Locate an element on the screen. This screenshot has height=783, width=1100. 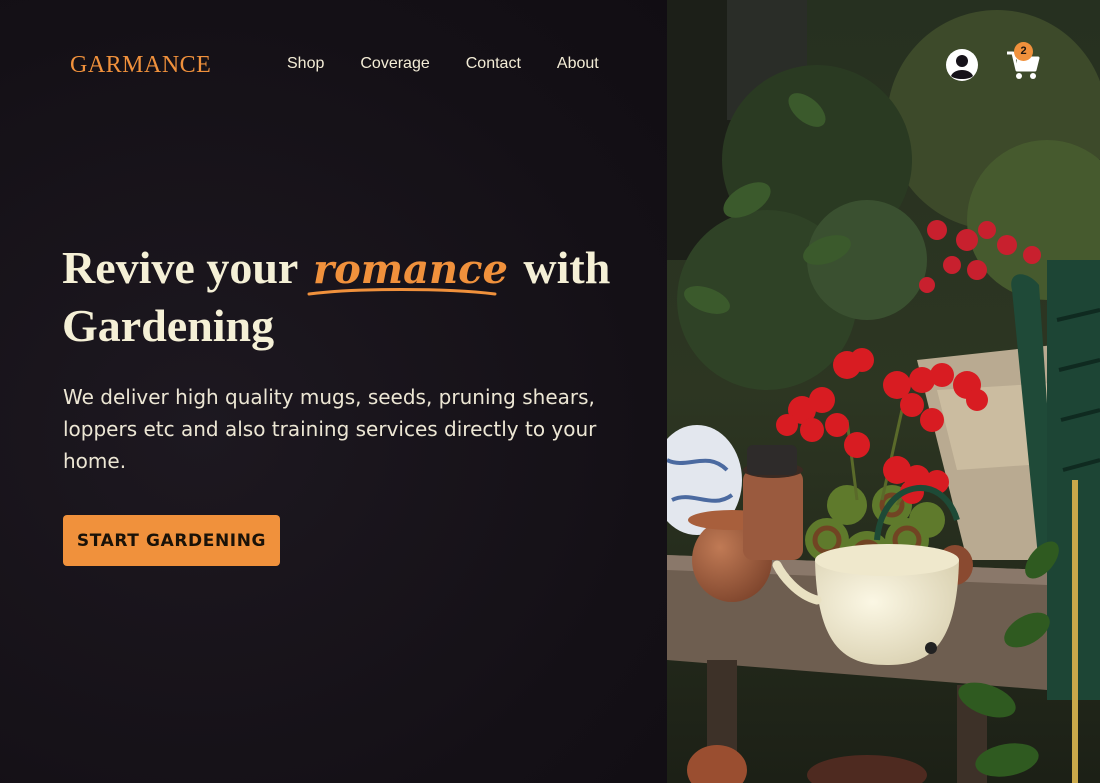
nav-link-about: About is located at coordinates (578, 64).